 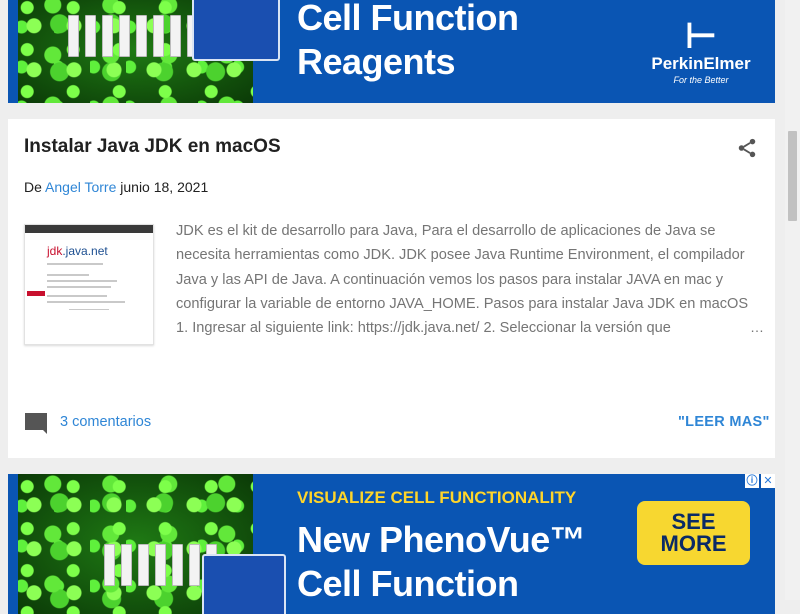 I want to click on post-thumbnail: jdk.java.net, so click(x=89, y=284).